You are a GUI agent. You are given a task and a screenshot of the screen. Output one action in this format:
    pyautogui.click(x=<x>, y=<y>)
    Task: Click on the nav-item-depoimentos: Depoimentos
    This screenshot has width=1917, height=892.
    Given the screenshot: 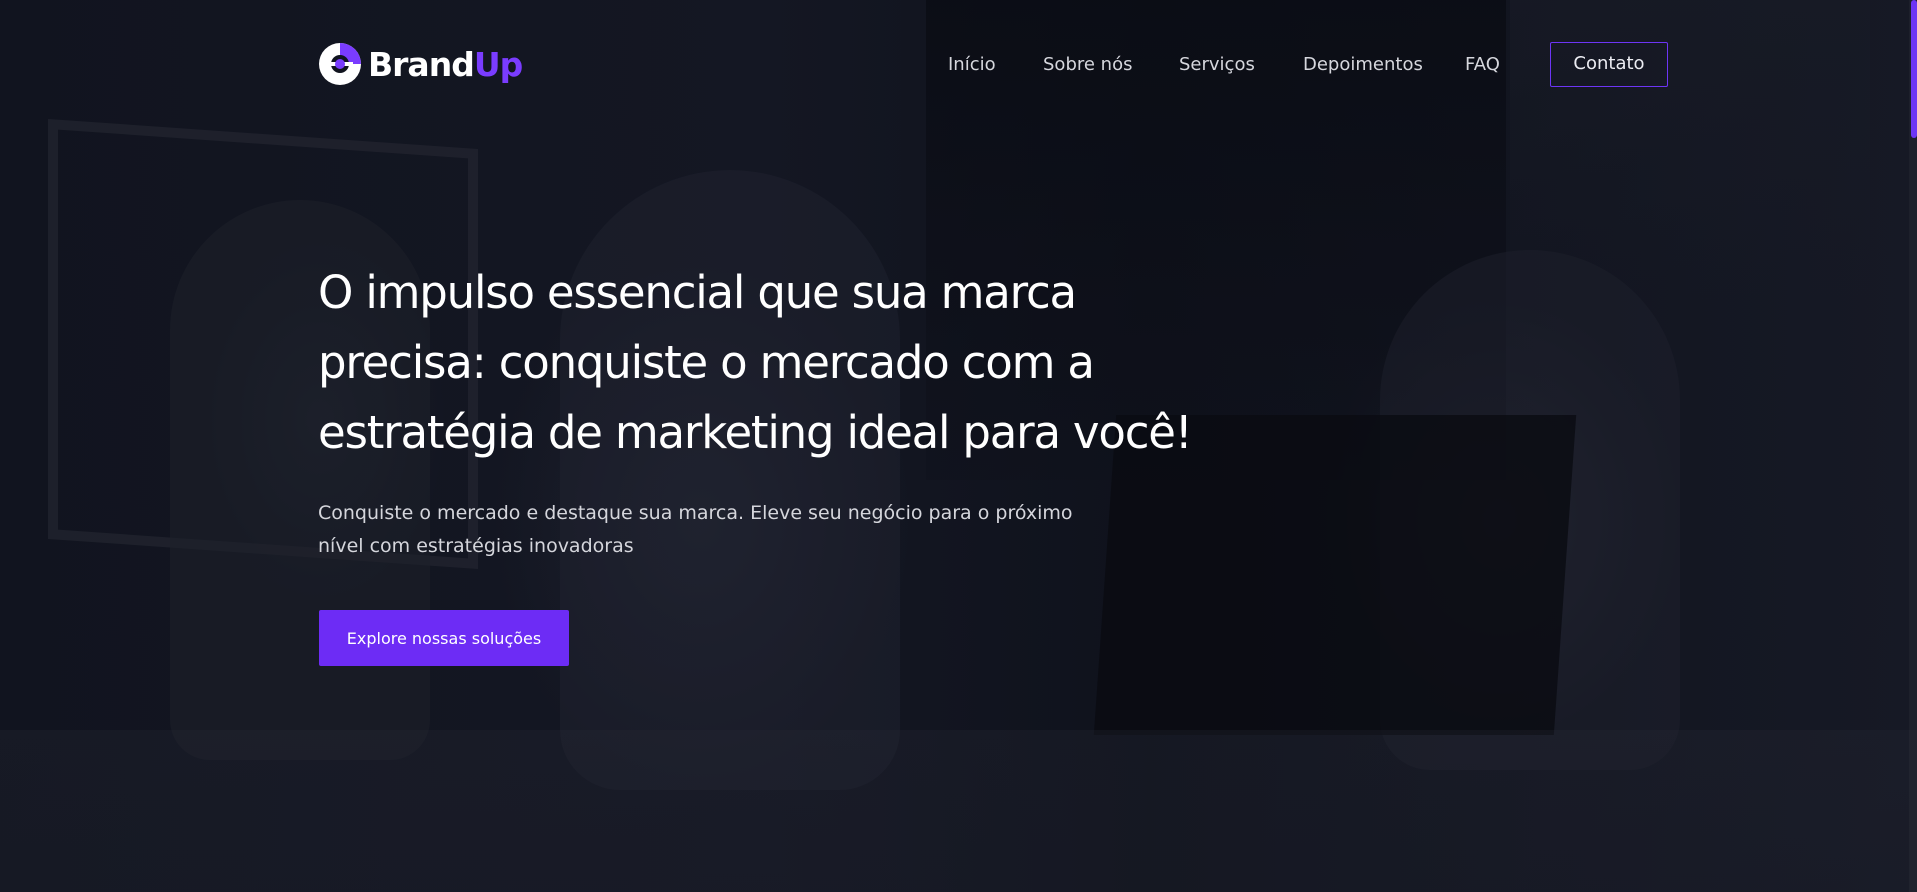 What is the action you would take?
    pyautogui.click(x=1363, y=65)
    